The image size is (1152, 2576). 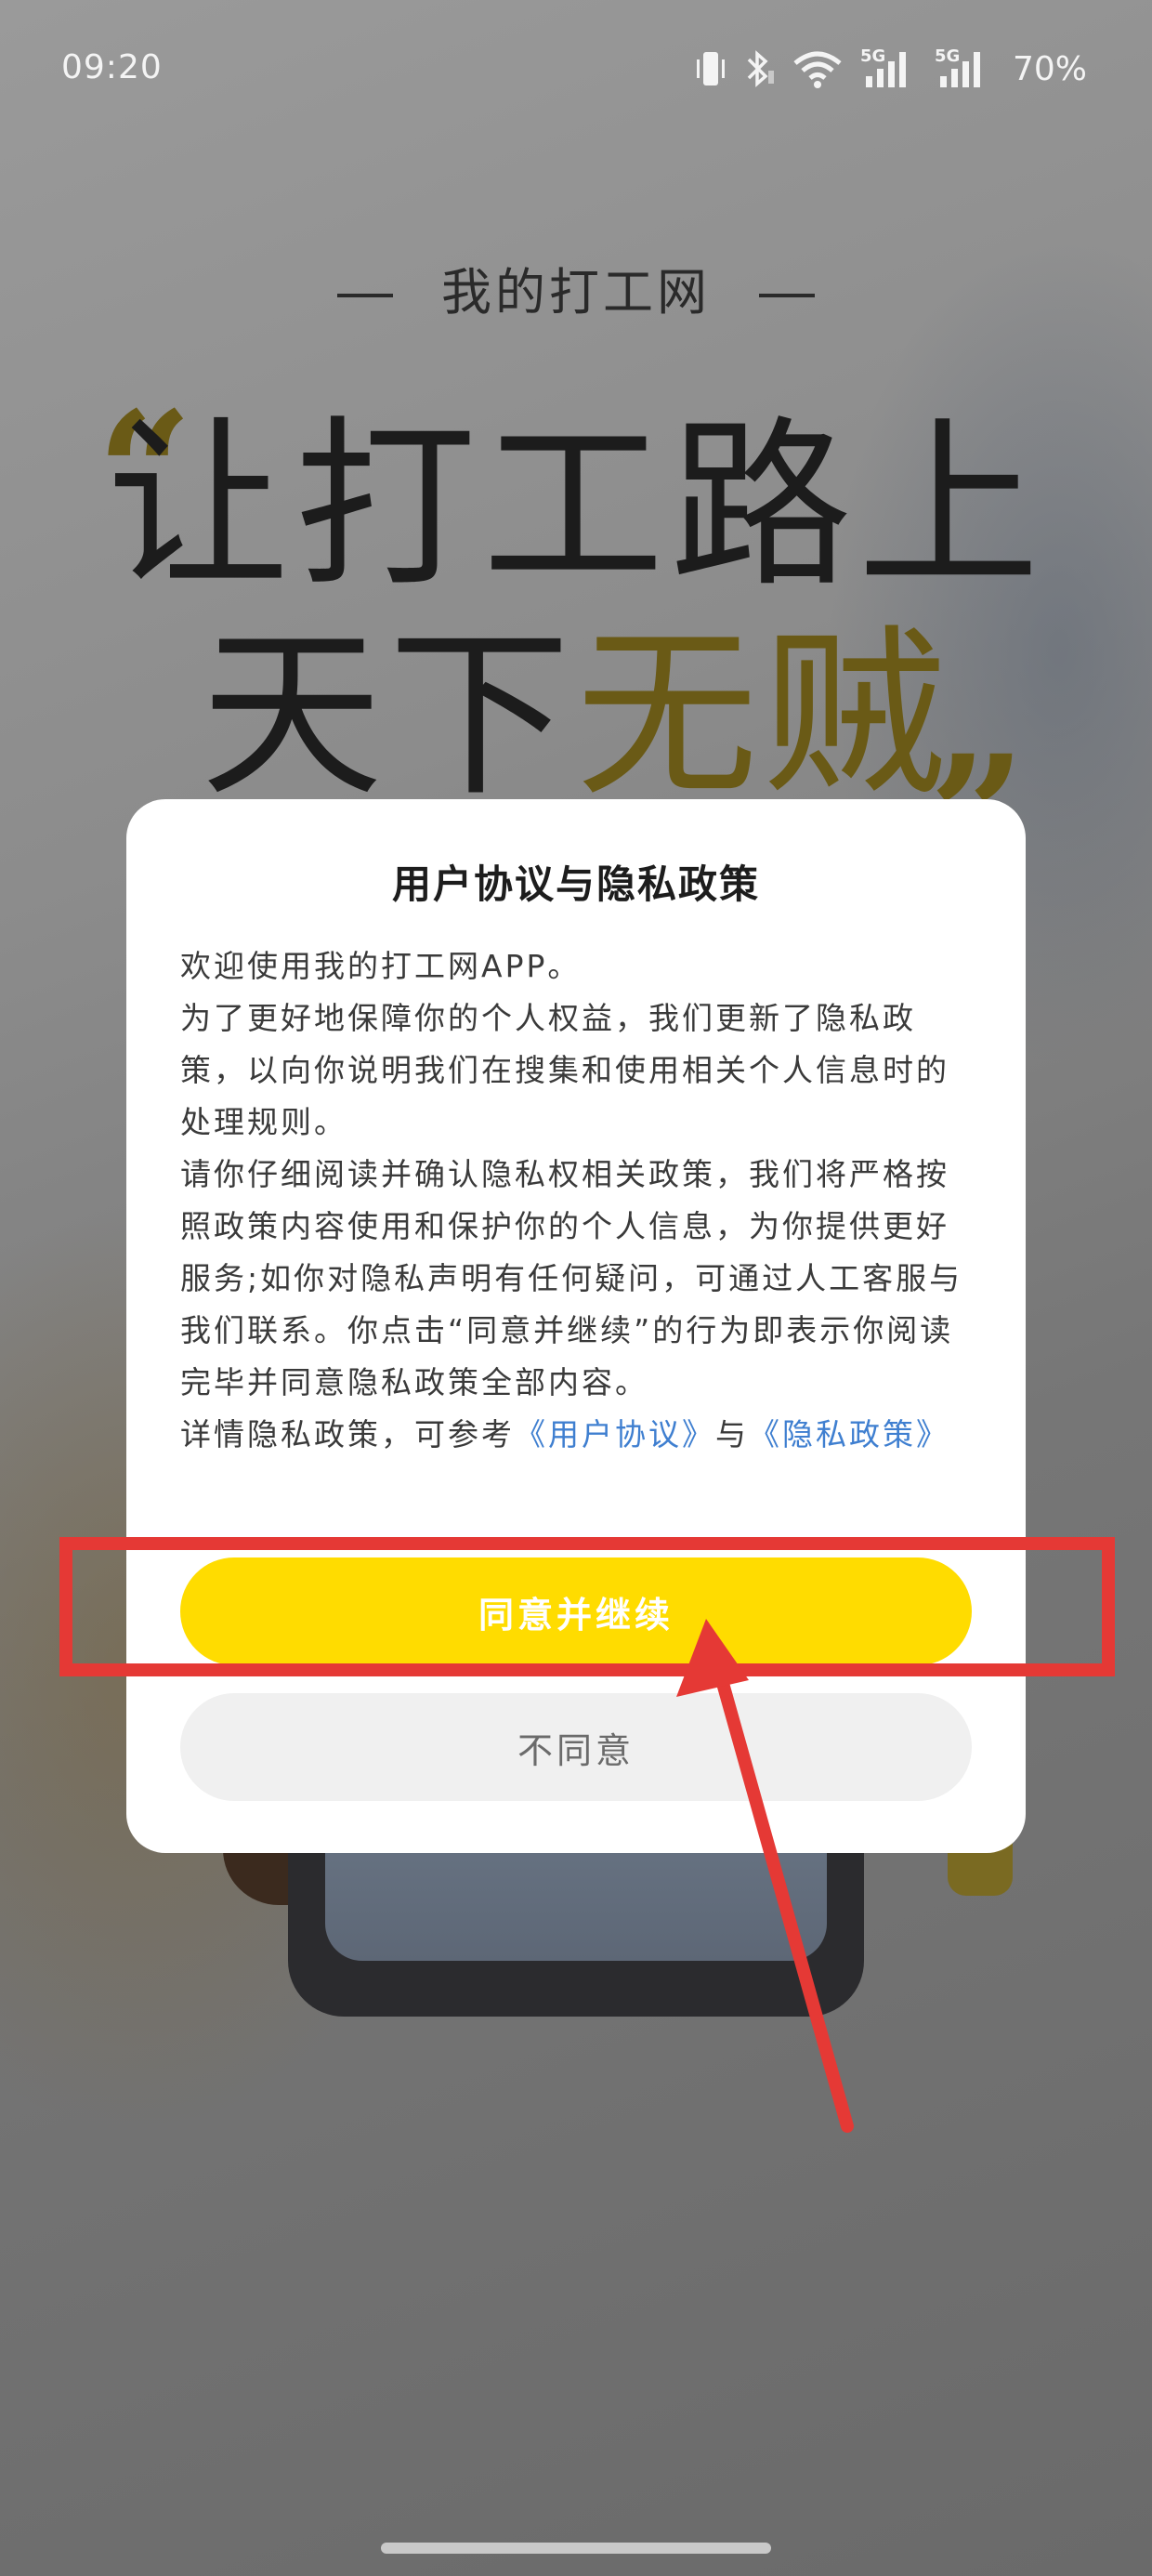 What do you see at coordinates (388, 715) in the screenshot?
I see `slogan-line-2-prefix: 天下` at bounding box center [388, 715].